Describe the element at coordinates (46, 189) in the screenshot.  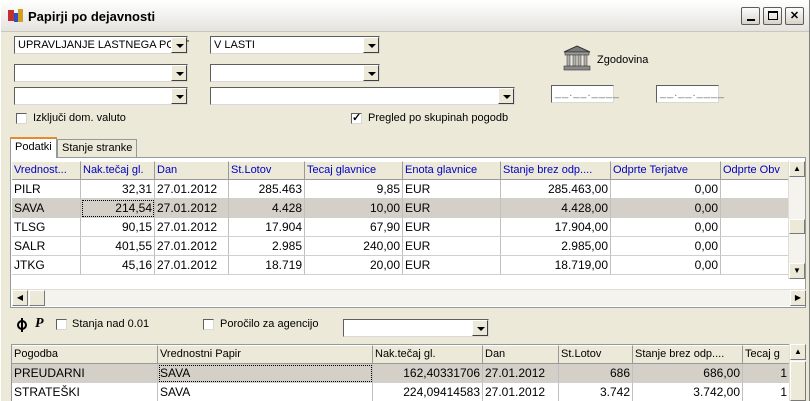
I see `table-cell: PILR` at that location.